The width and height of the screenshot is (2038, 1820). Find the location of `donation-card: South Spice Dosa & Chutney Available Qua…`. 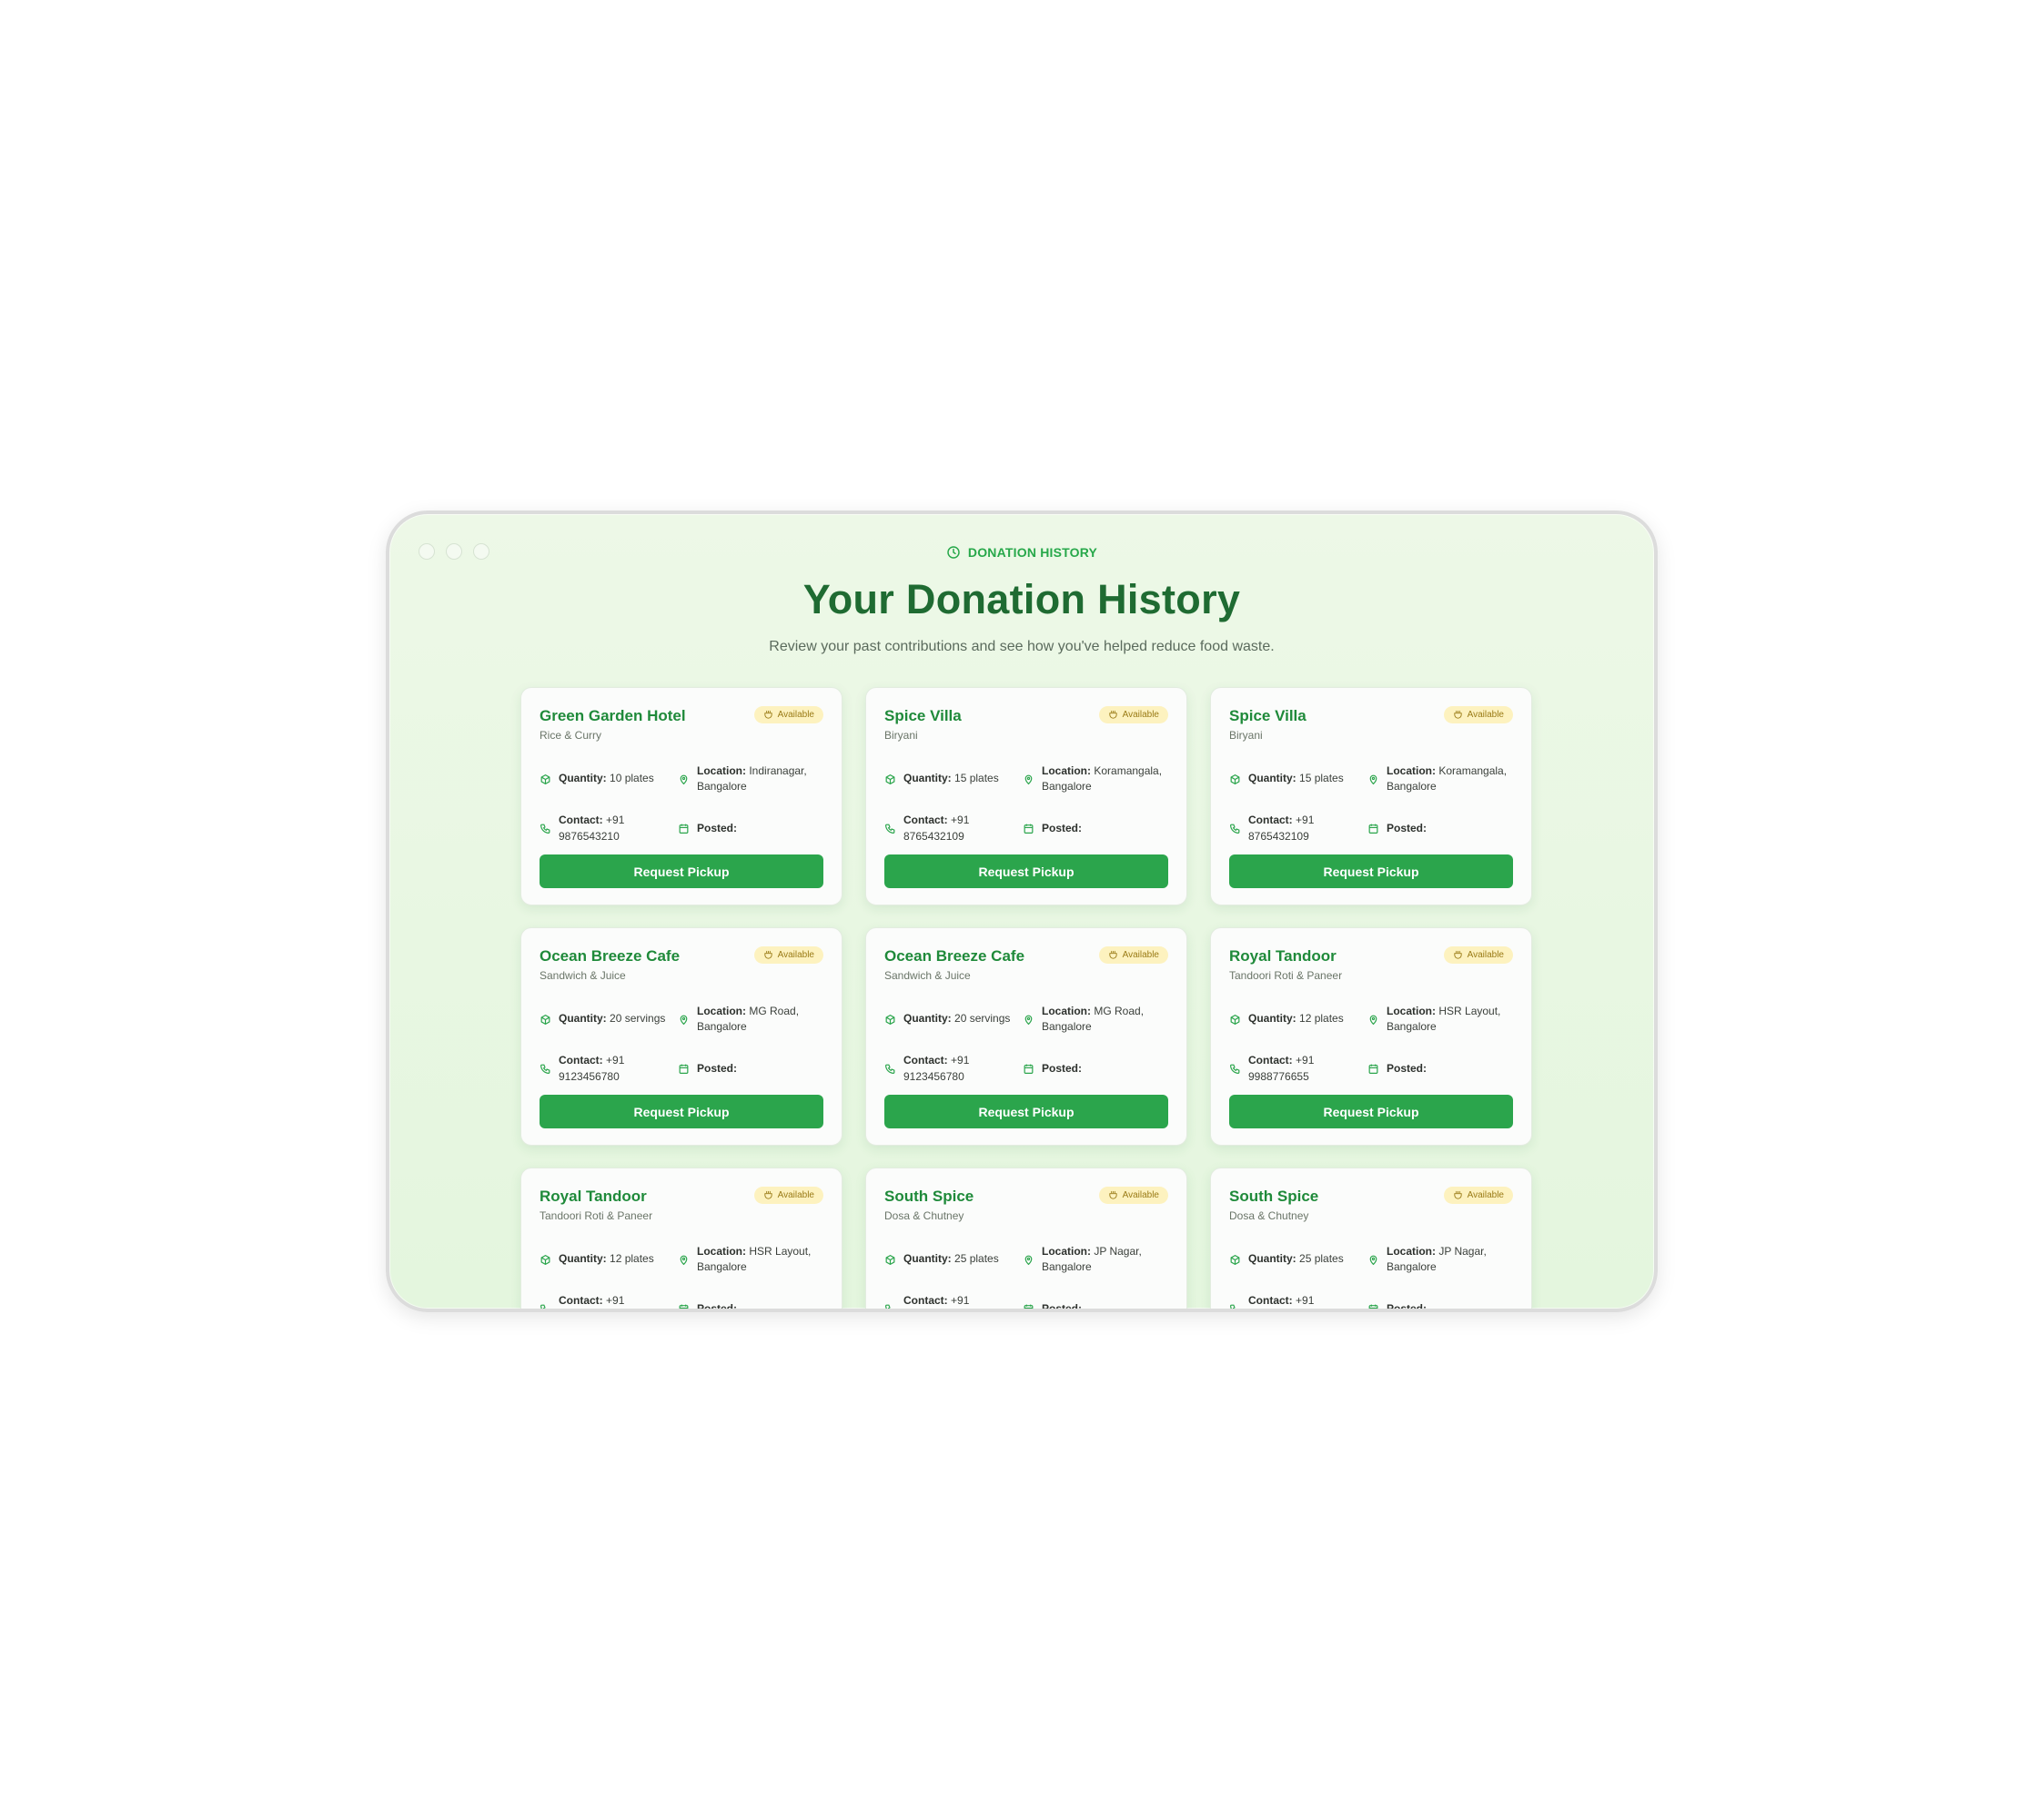

donation-card: South Spice Dosa & Chutney Available Qua… is located at coordinates (1026, 1240).